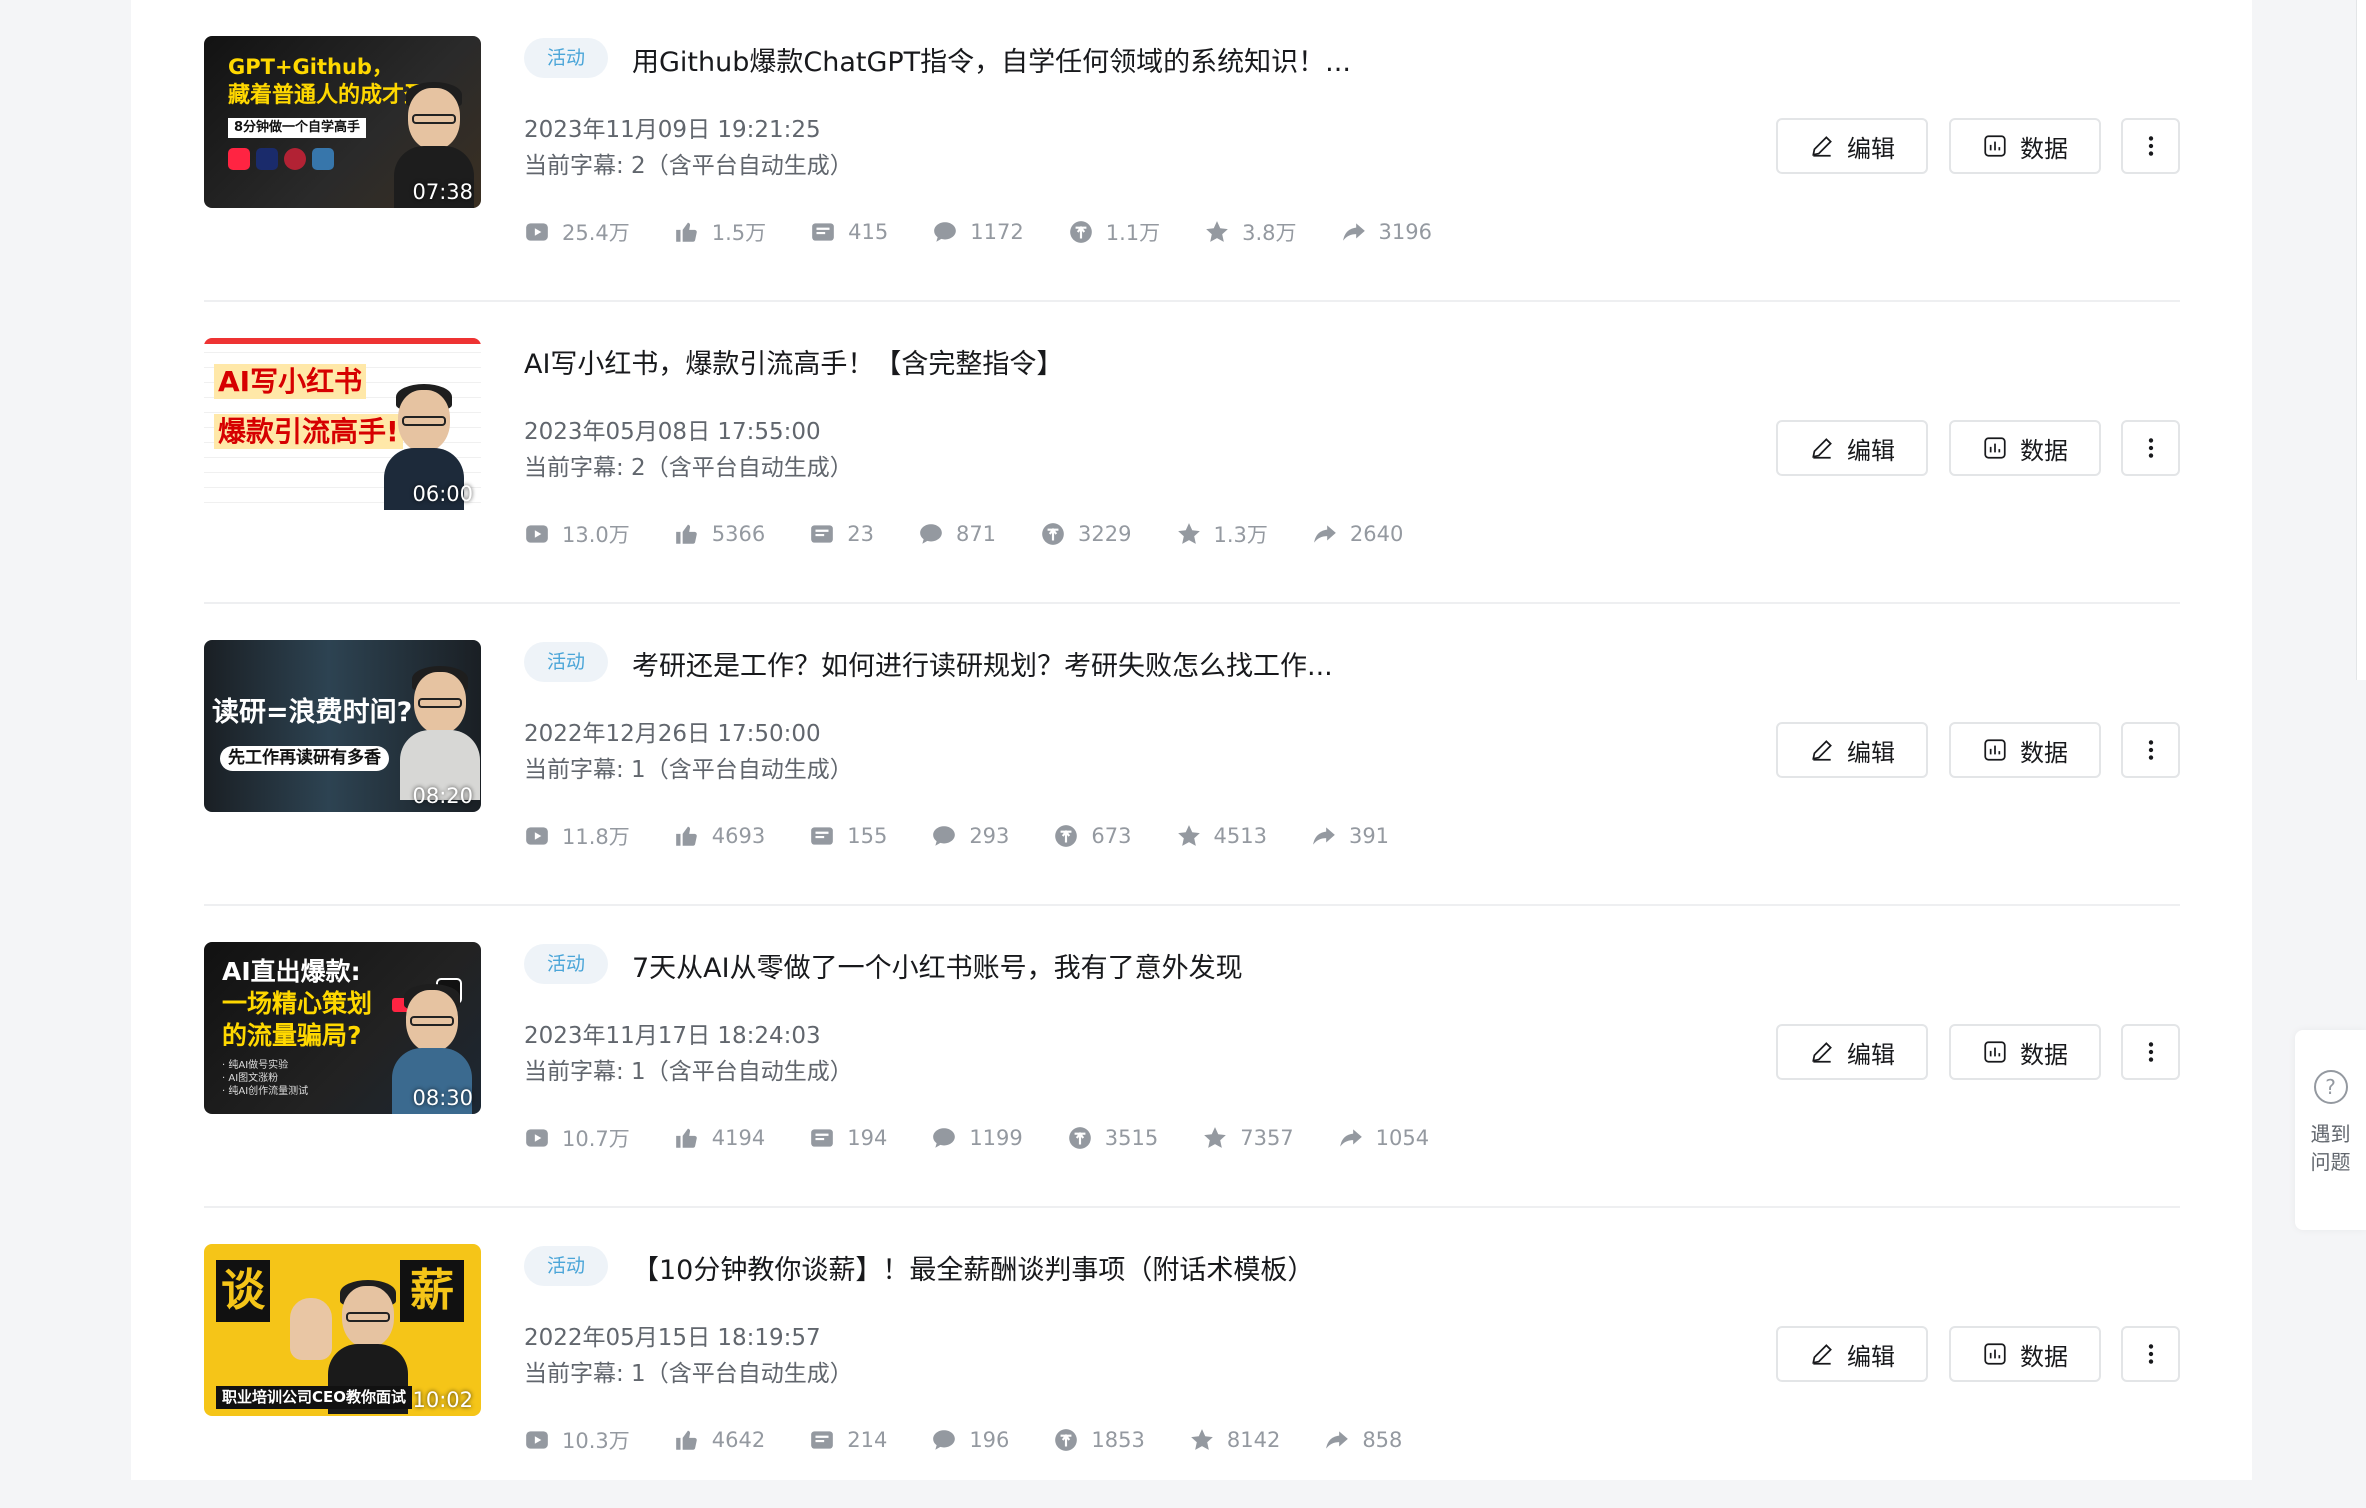  Describe the element at coordinates (719, 1138) in the screenshot. I see `stat-likes: 4194` at that location.